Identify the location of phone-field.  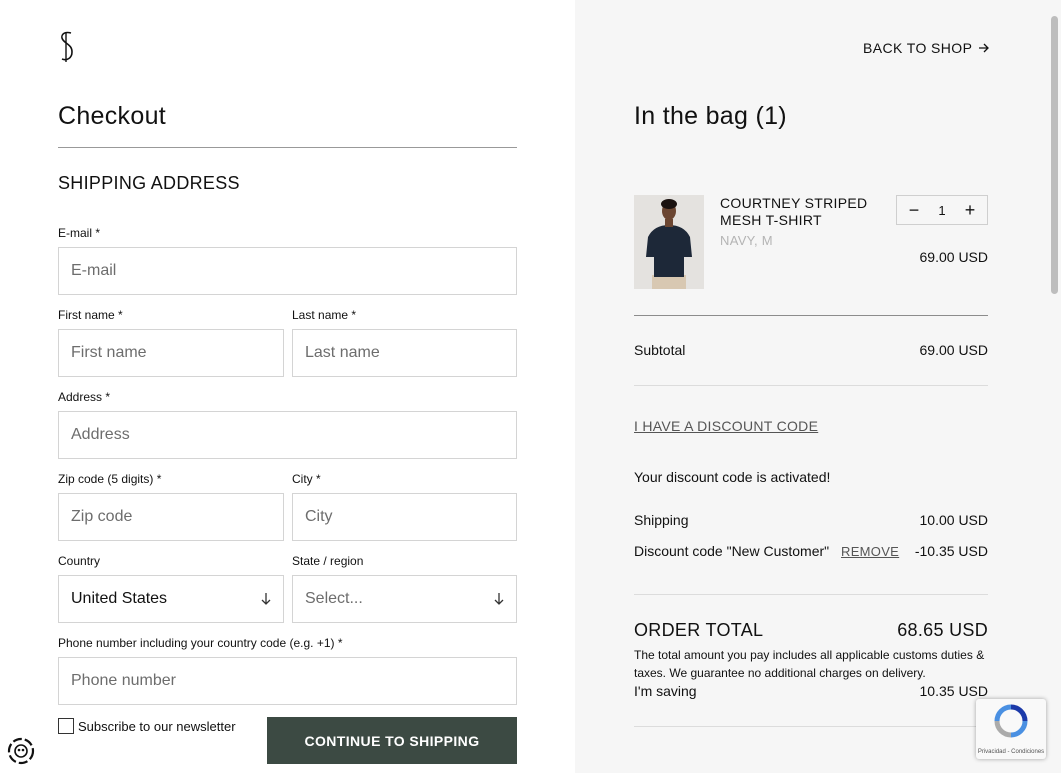
(287, 681).